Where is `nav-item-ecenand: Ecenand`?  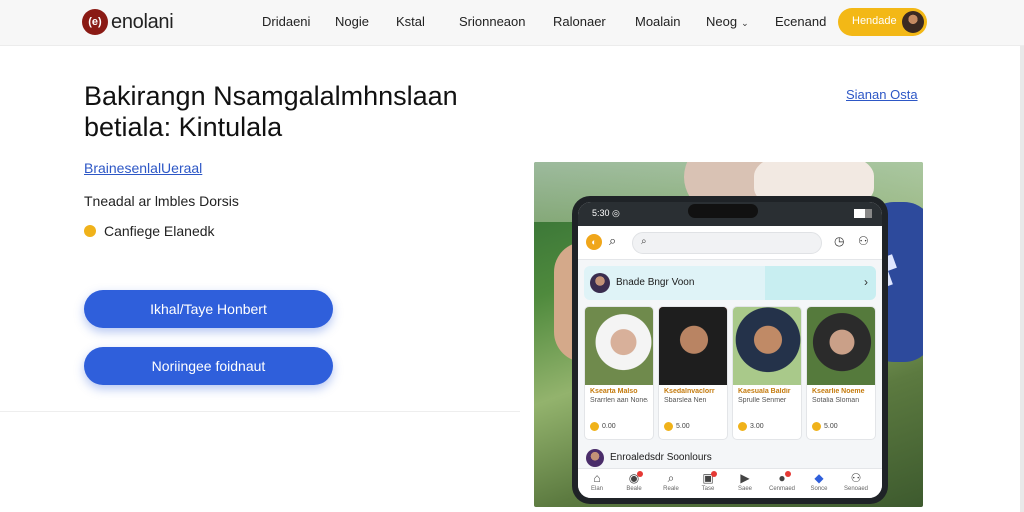
nav-item-ecenand: Ecenand is located at coordinates (800, 21).